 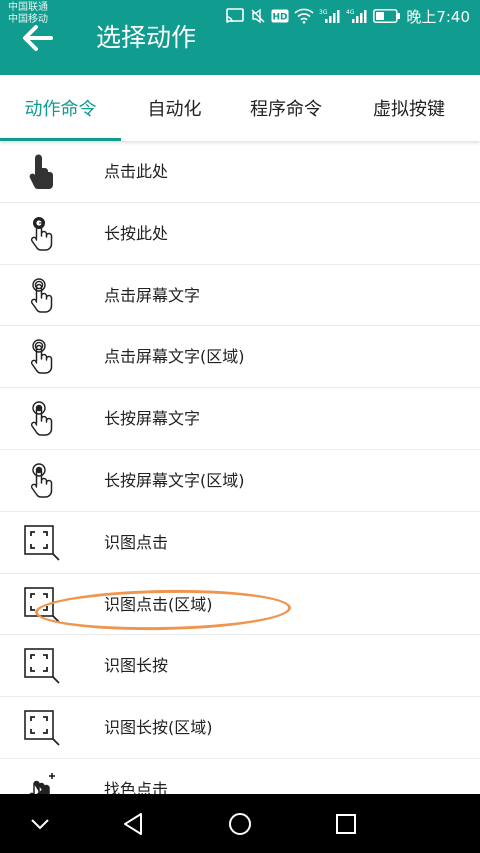 What do you see at coordinates (42, 481) in the screenshot?
I see `long-press-text-region-icon` at bounding box center [42, 481].